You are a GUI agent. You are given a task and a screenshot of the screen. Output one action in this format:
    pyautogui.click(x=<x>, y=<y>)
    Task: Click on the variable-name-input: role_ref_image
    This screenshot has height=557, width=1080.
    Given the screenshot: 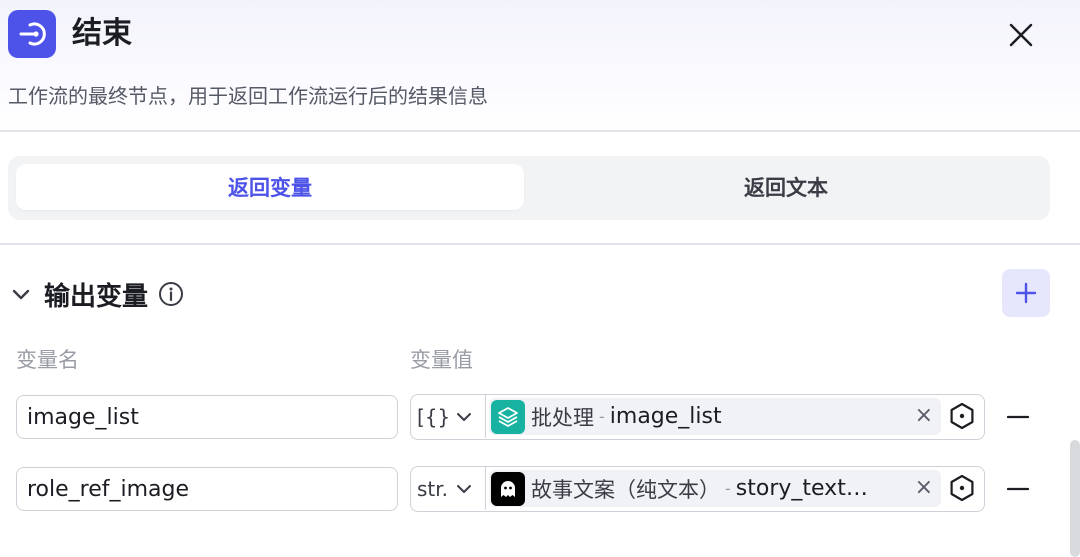 What is the action you would take?
    pyautogui.click(x=207, y=489)
    